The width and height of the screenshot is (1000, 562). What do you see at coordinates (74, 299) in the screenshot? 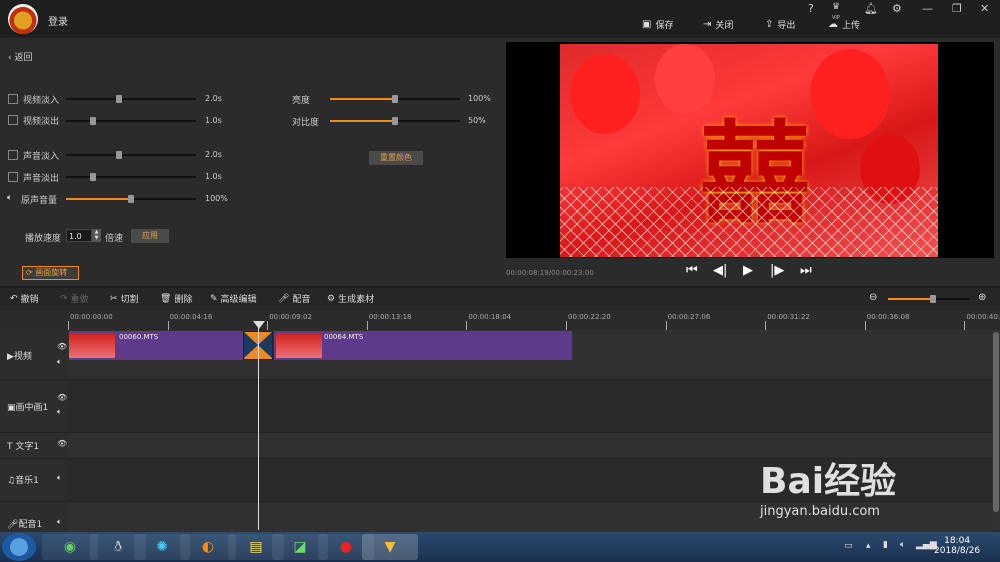
I see `redo-button: ↷ 重做` at bounding box center [74, 299].